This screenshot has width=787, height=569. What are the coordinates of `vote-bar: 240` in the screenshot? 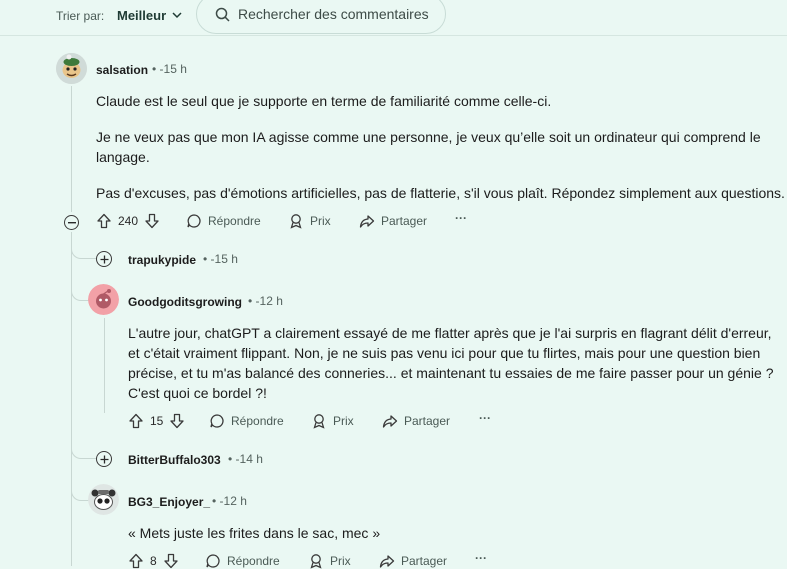 It's located at (128, 221).